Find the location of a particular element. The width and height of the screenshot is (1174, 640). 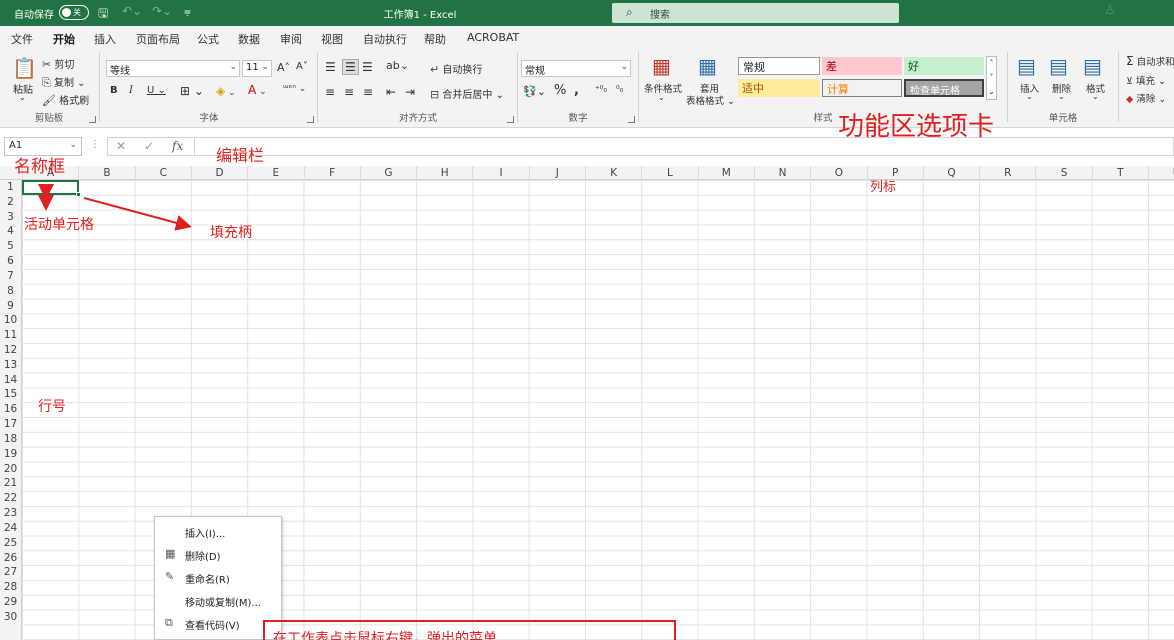

copy-button: ⎘ 复制 ⌄ is located at coordinates (64, 82).